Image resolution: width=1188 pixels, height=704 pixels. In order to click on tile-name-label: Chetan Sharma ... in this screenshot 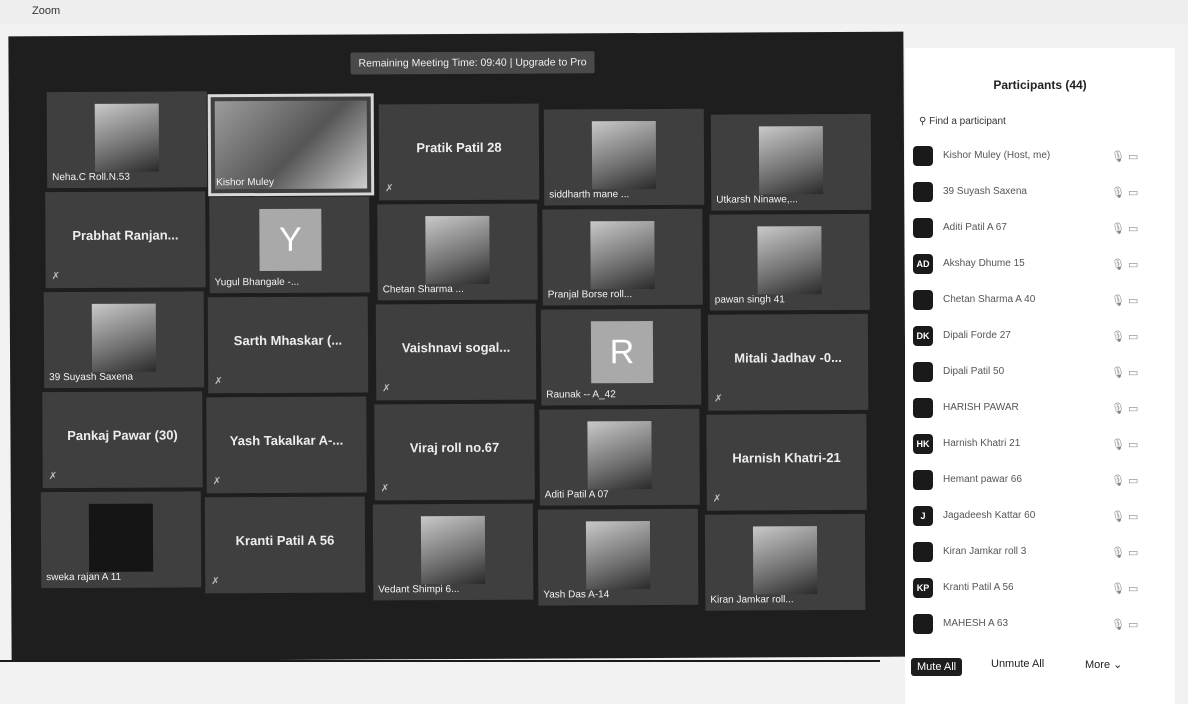, I will do `click(423, 289)`.